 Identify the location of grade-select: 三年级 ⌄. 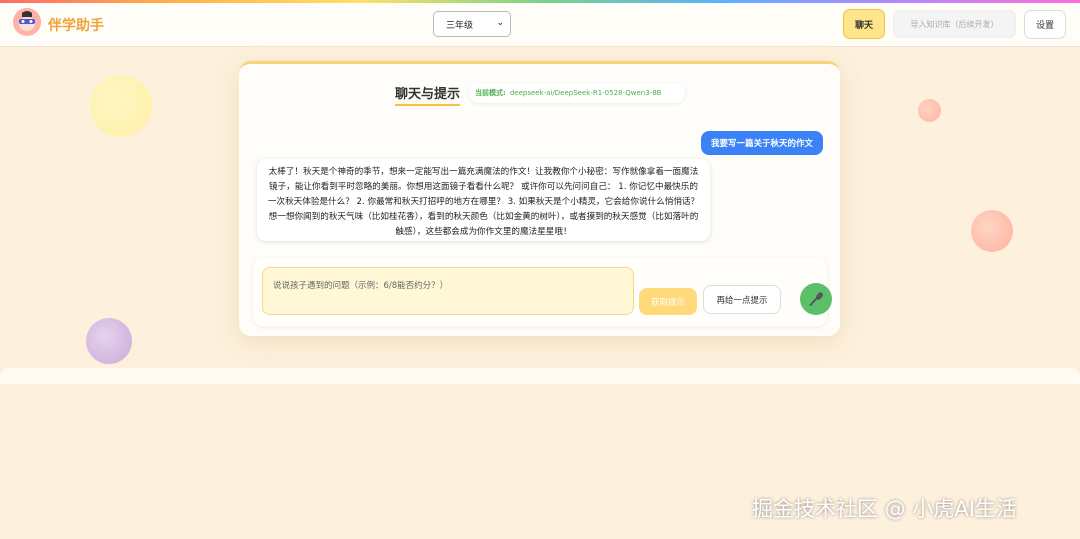
(472, 24).